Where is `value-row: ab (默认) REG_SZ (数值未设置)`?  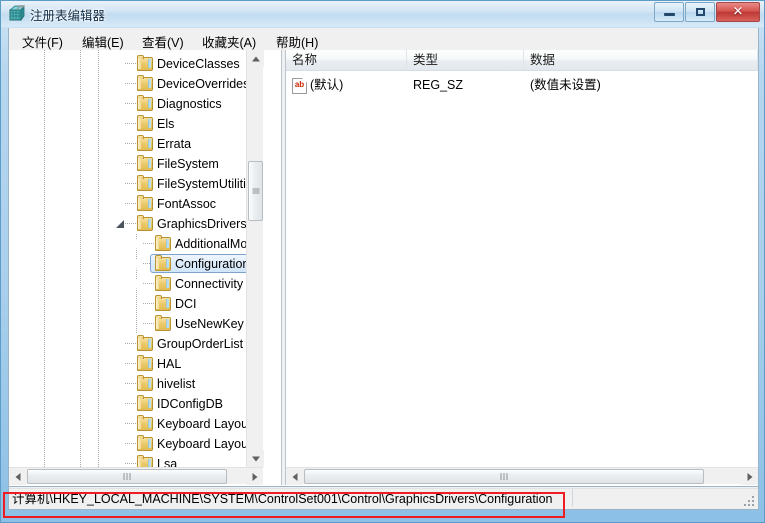
value-row: ab (默认) REG_SZ (数值未设置) is located at coordinates (522, 85).